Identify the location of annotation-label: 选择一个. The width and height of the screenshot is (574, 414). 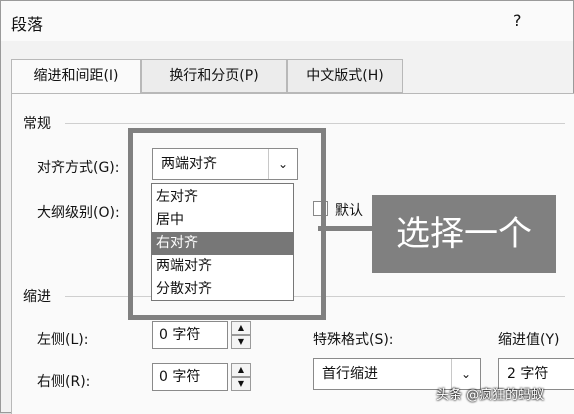
(464, 234).